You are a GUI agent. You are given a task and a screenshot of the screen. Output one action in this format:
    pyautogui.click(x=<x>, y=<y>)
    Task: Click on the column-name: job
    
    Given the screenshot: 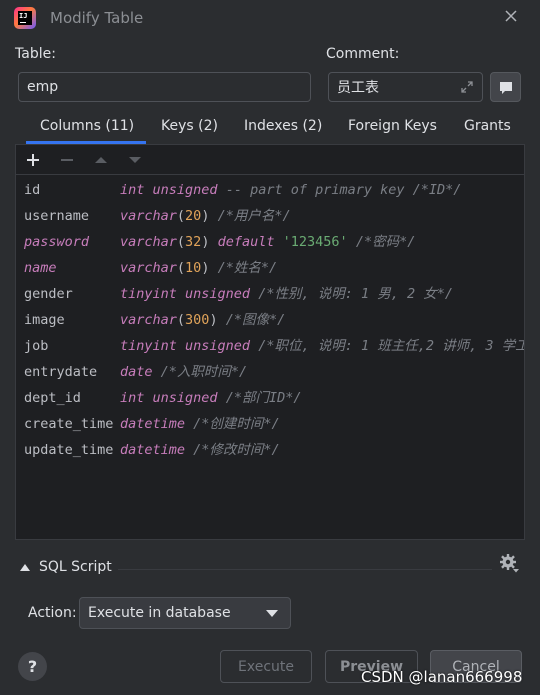 What is the action you would take?
    pyautogui.click(x=36, y=346)
    